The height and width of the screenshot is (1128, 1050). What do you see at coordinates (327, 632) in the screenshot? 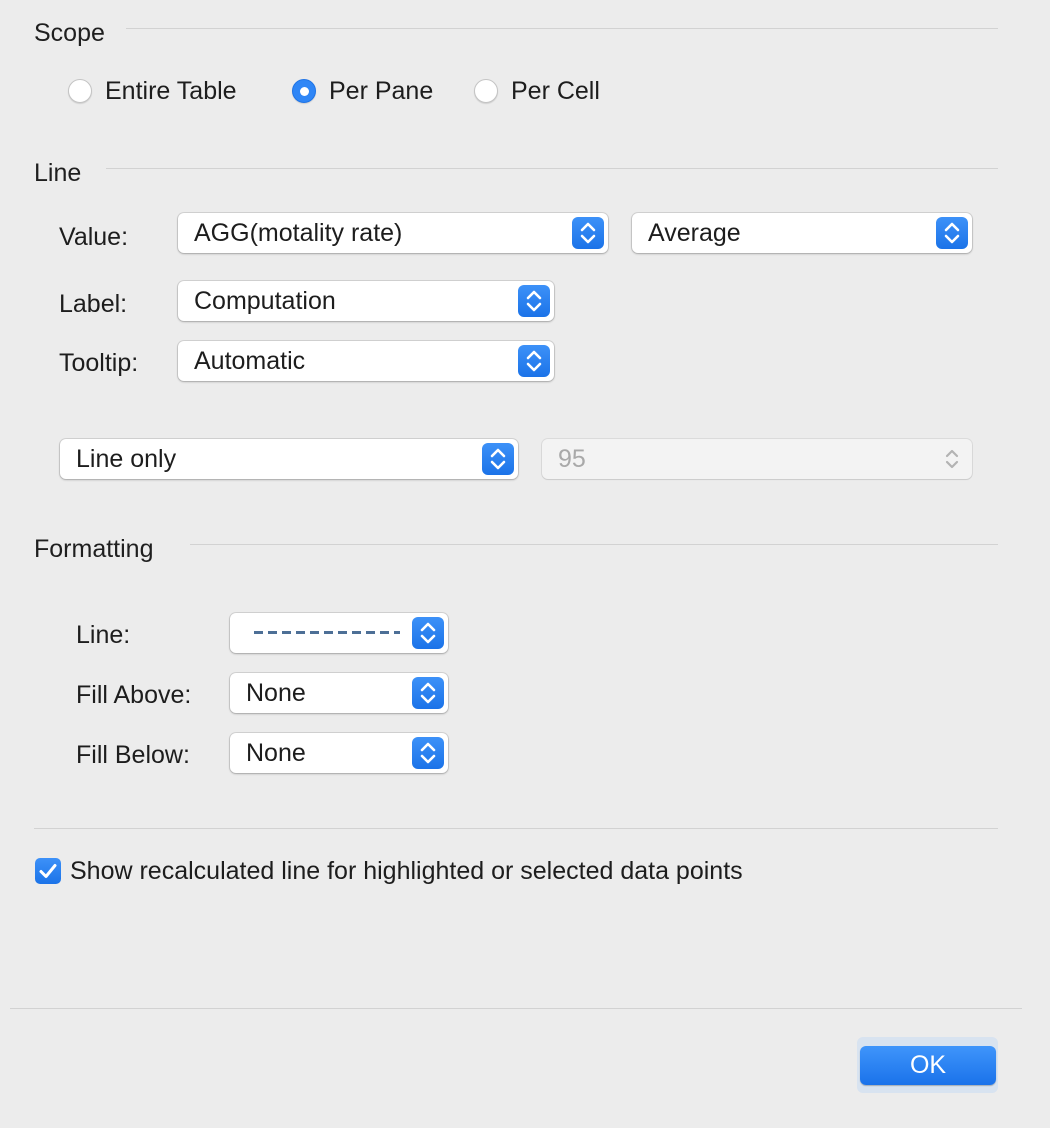
I see `dashed-line-swatch` at bounding box center [327, 632].